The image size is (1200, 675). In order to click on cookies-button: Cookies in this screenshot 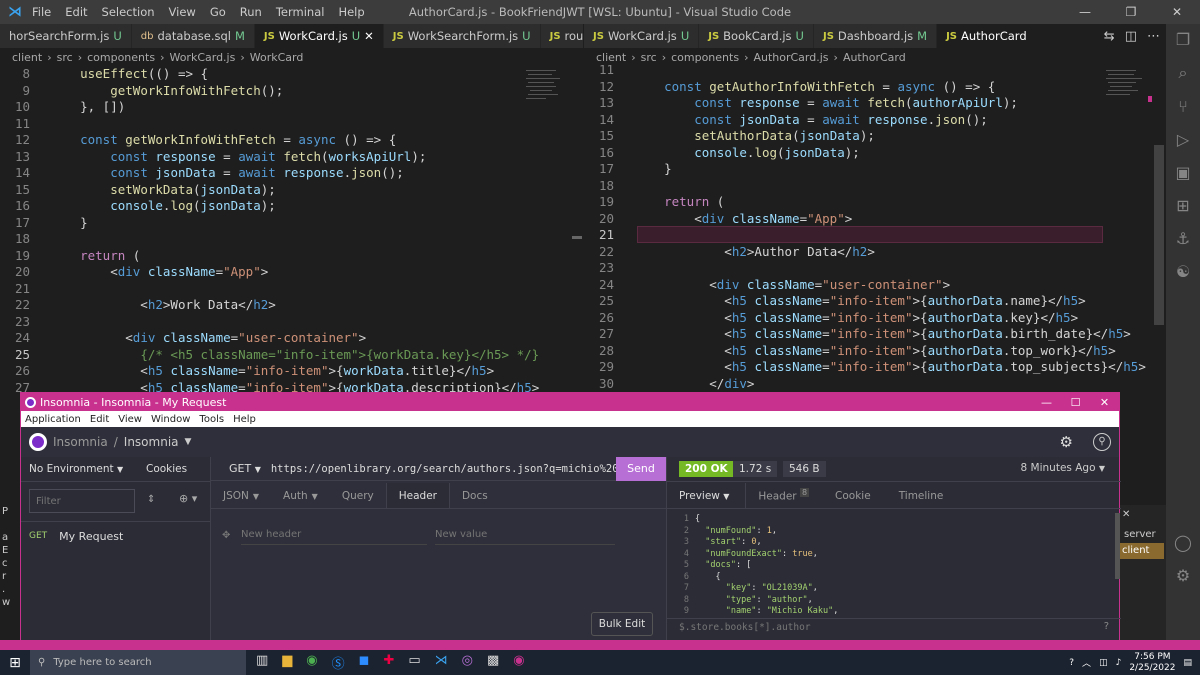, I will do `click(166, 469)`.